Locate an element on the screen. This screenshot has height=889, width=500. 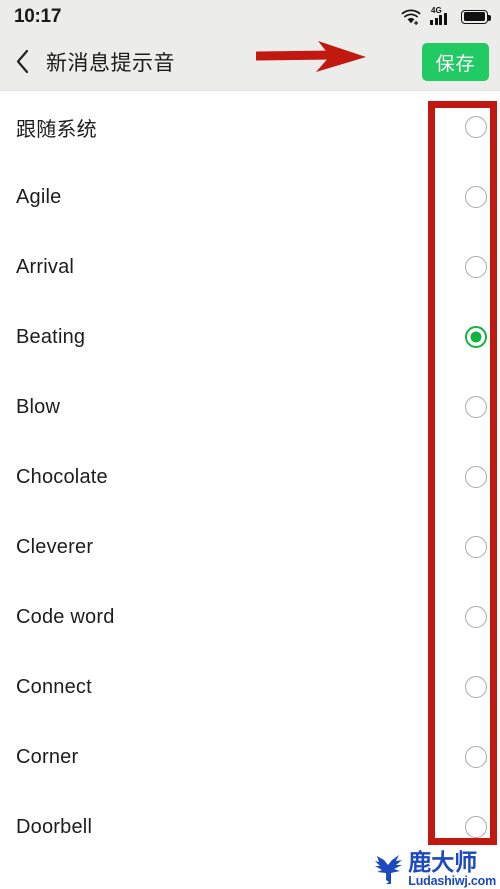
status-bar-icons: 4G is located at coordinates (446, 15).